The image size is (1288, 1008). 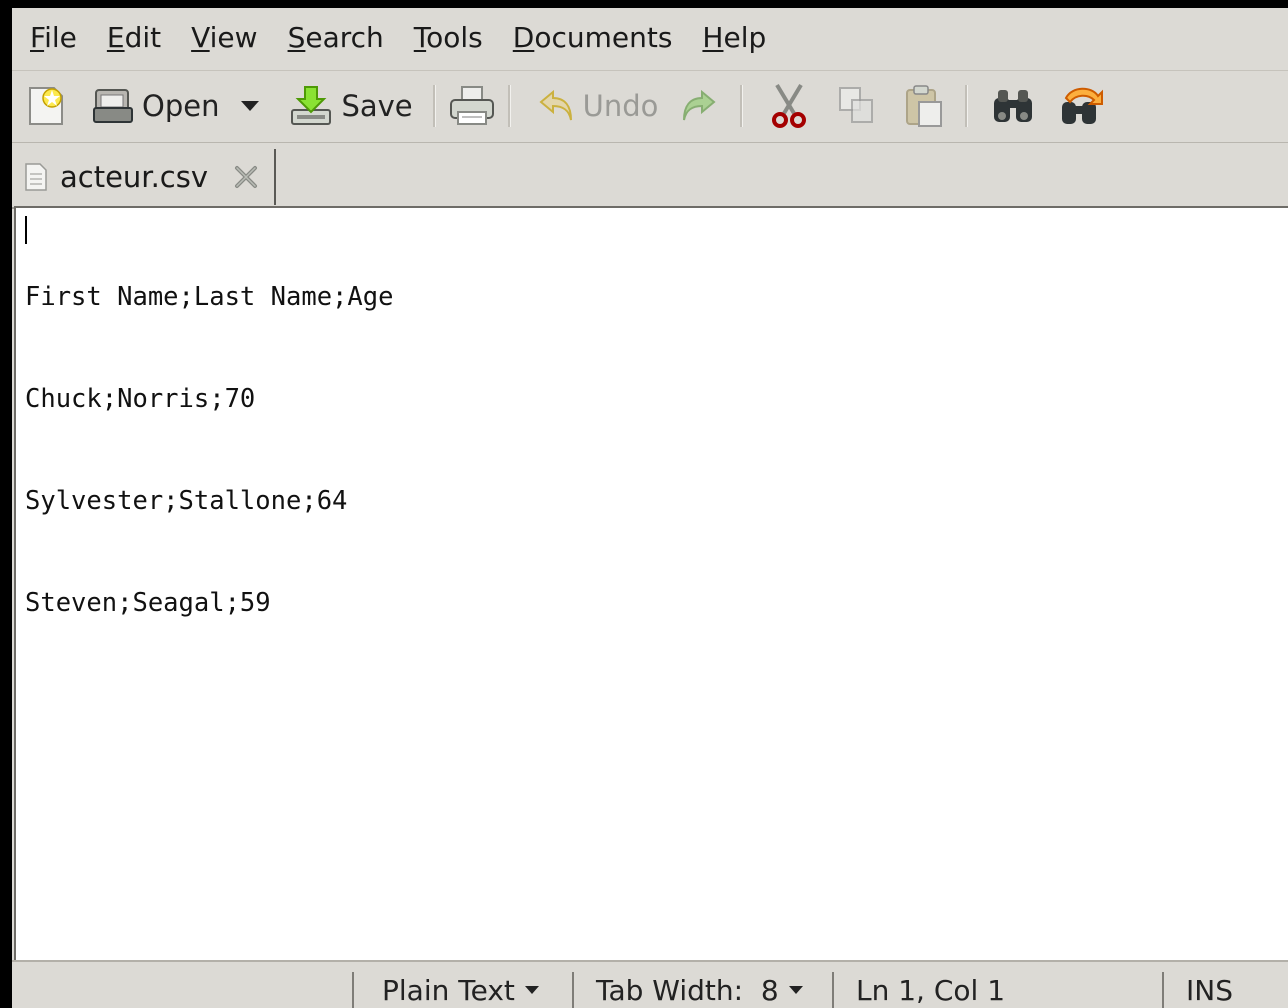 I want to click on menu-file: File, so click(x=53, y=38).